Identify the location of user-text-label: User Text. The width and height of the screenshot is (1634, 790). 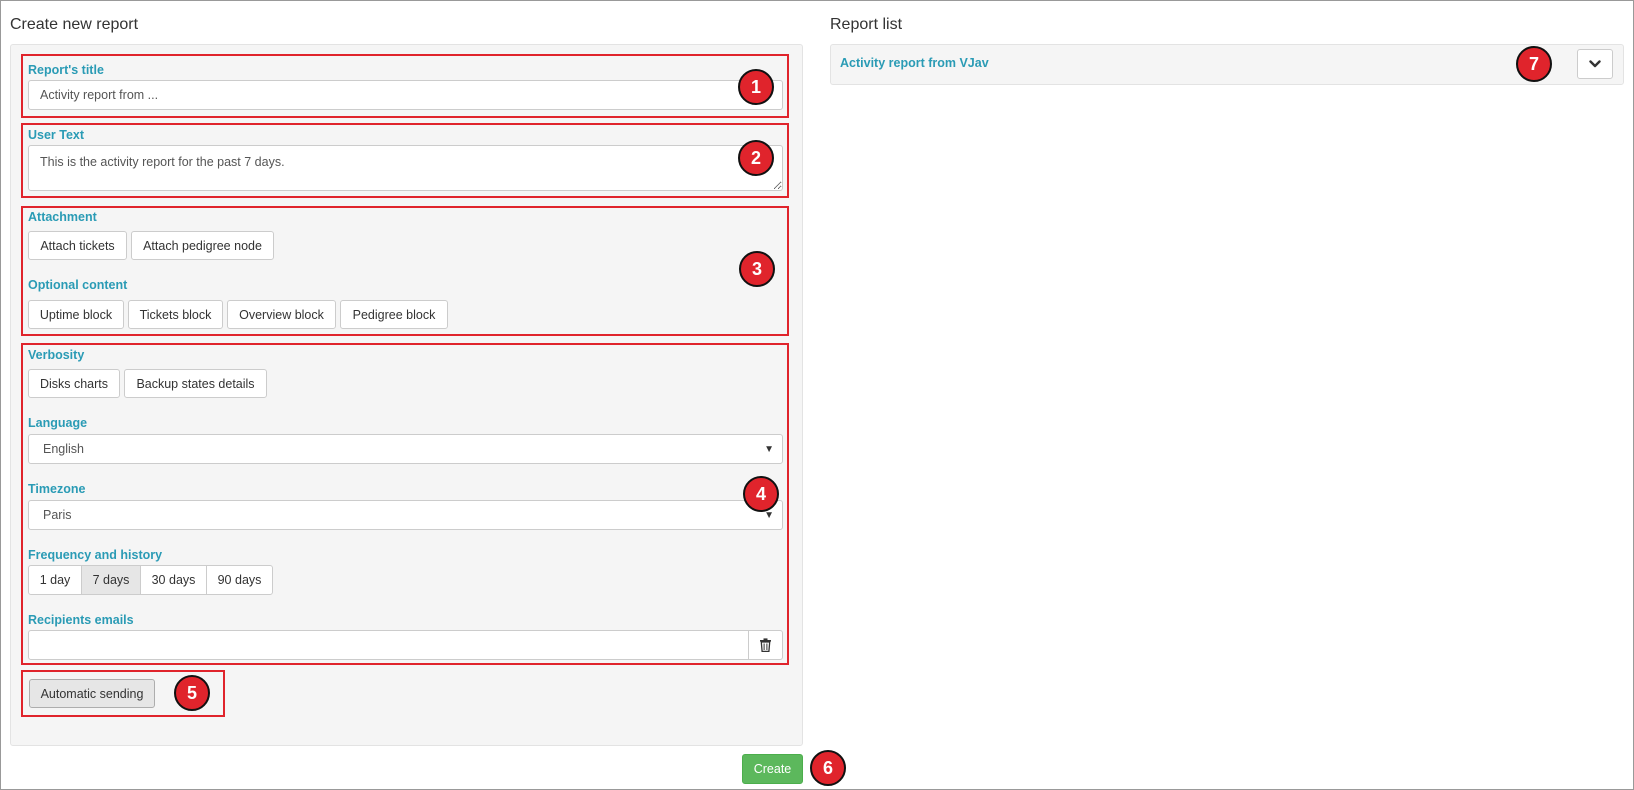
(56, 135).